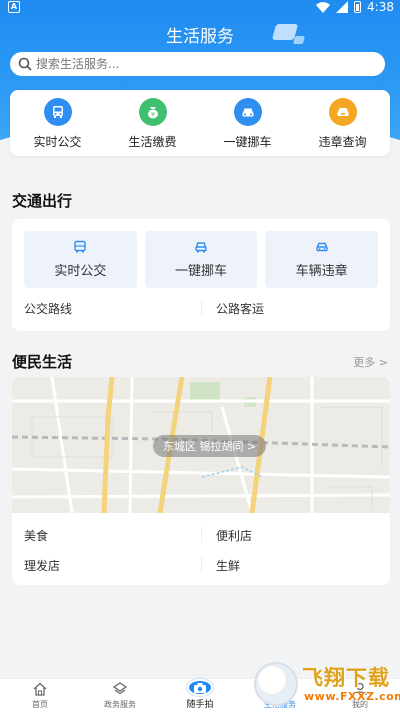 Image resolution: width=400 pixels, height=714 pixels. I want to click on tile-vehicle-violation: 车辆违章, so click(322, 259).